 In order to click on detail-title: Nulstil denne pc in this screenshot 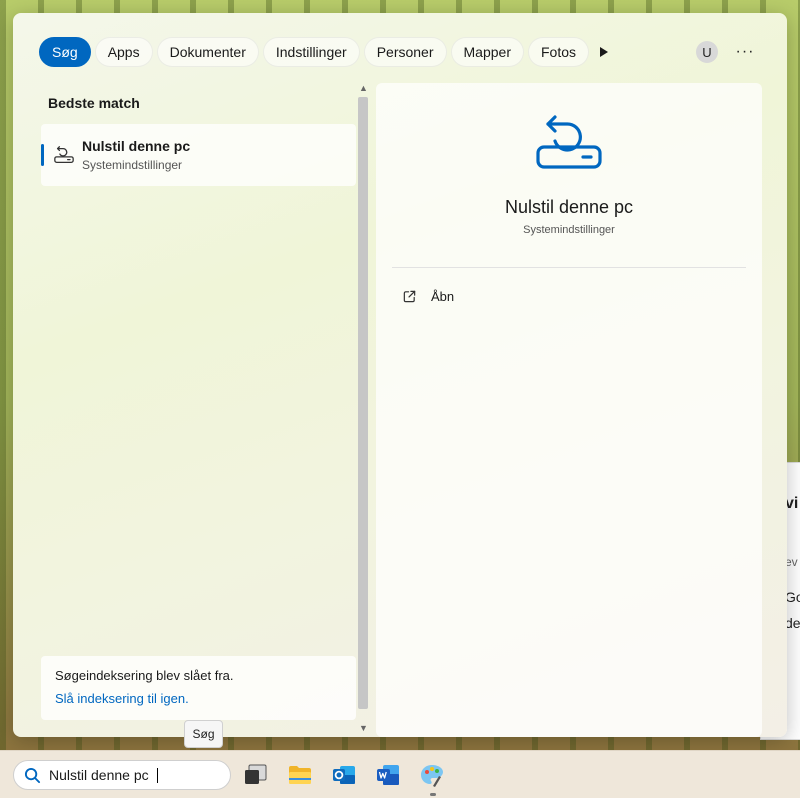, I will do `click(569, 207)`.